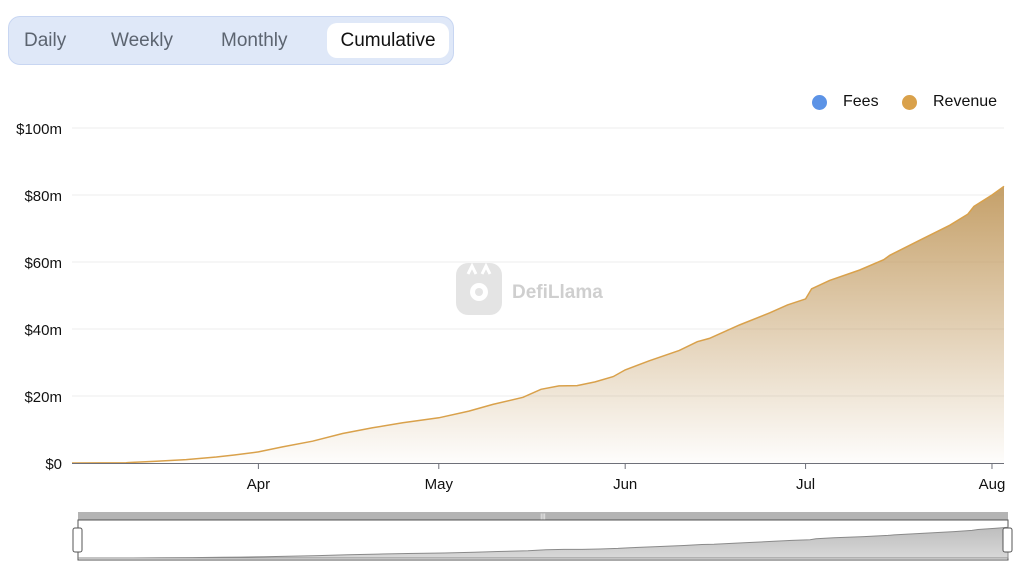 This screenshot has width=1024, height=573. I want to click on zoom-slider: |||, so click(542, 536).